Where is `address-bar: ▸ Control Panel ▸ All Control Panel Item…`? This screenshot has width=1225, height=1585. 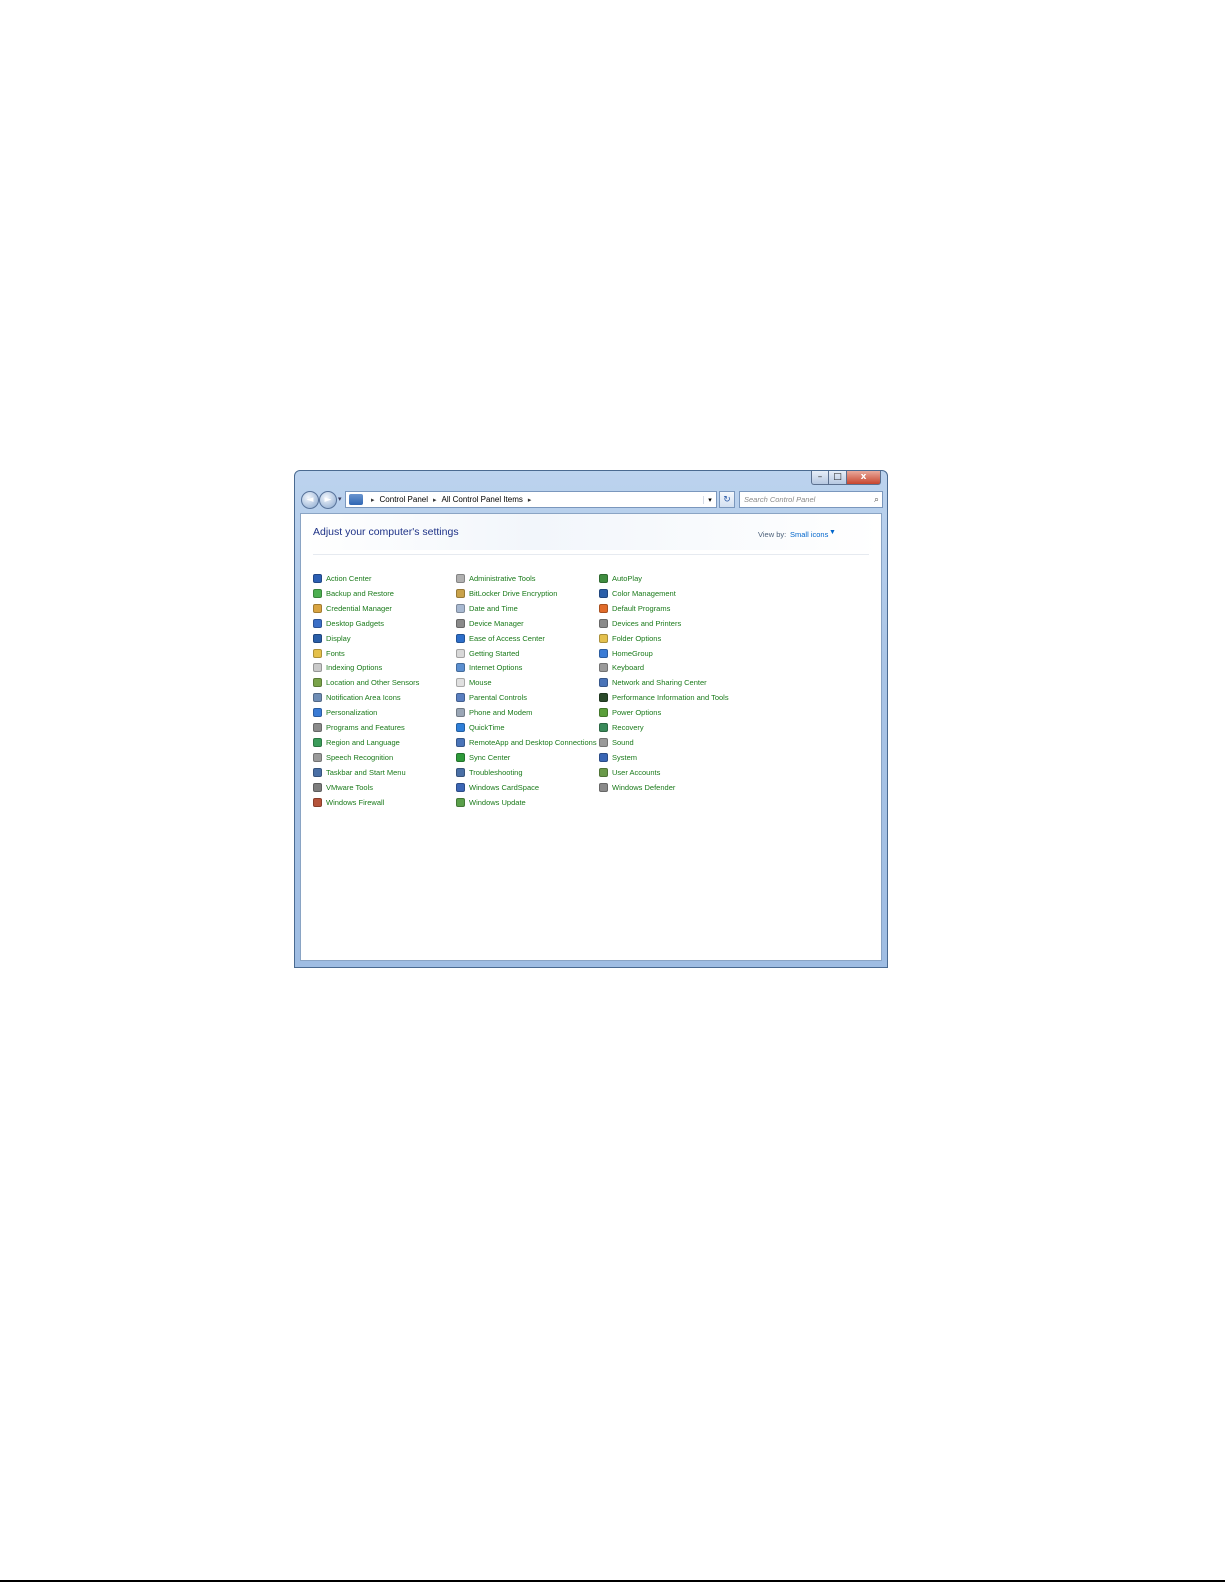
address-bar: ▸ Control Panel ▸ All Control Panel Item… is located at coordinates (531, 499).